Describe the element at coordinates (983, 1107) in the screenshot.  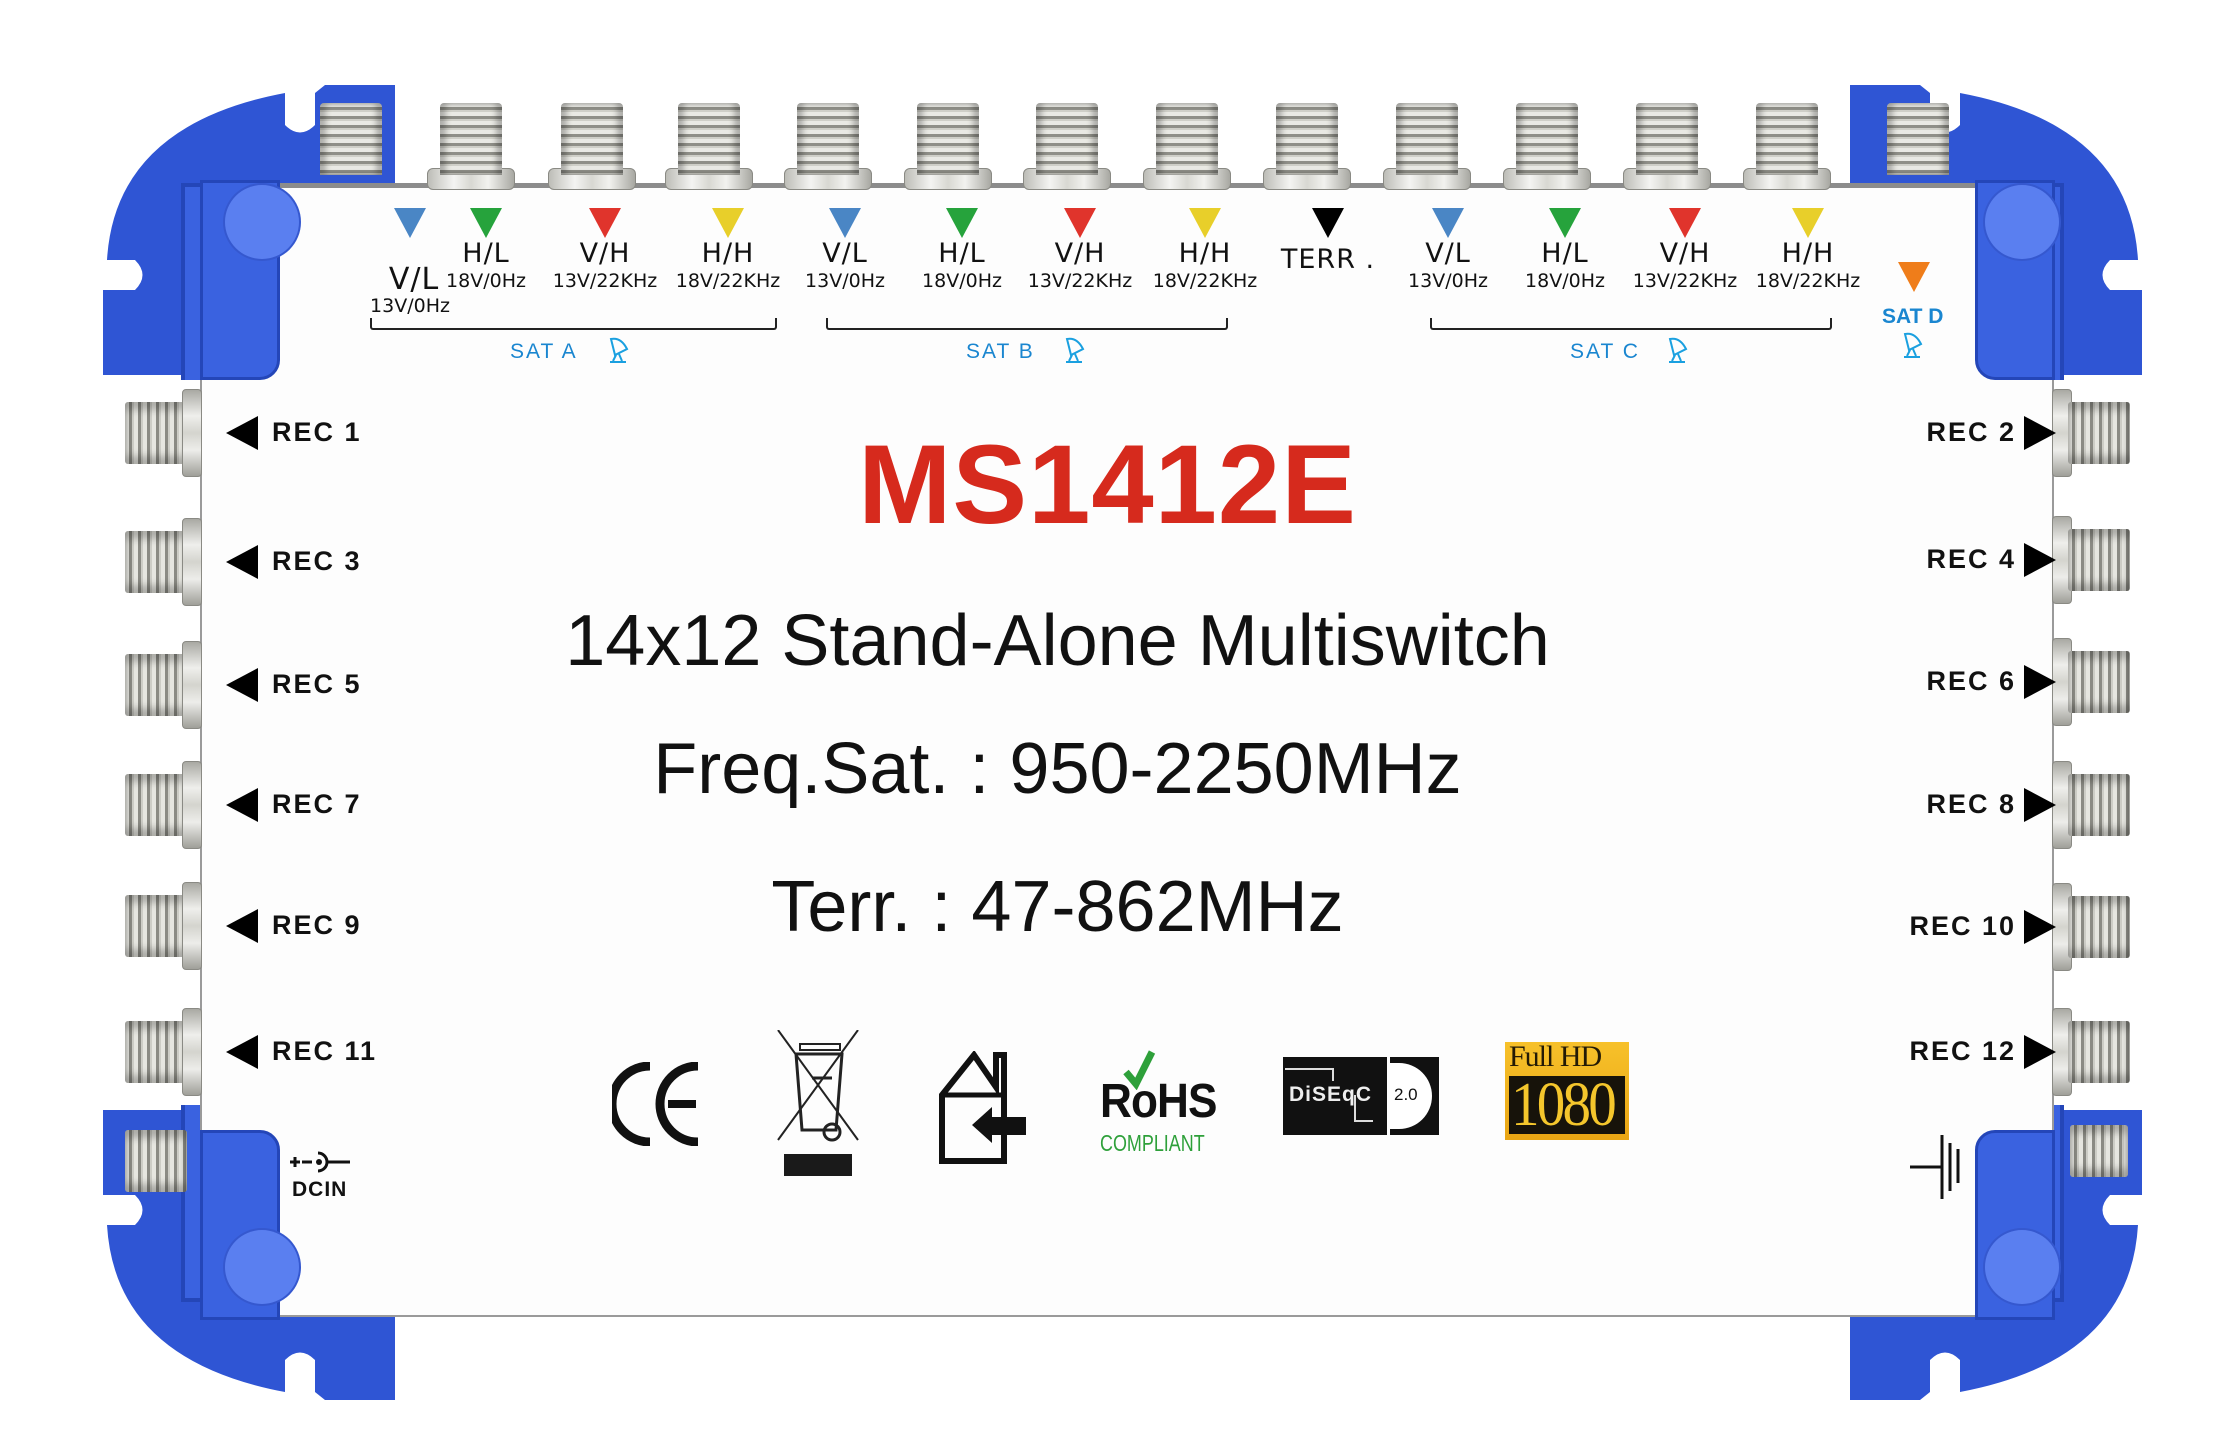
I see `indoor-use-icon` at that location.